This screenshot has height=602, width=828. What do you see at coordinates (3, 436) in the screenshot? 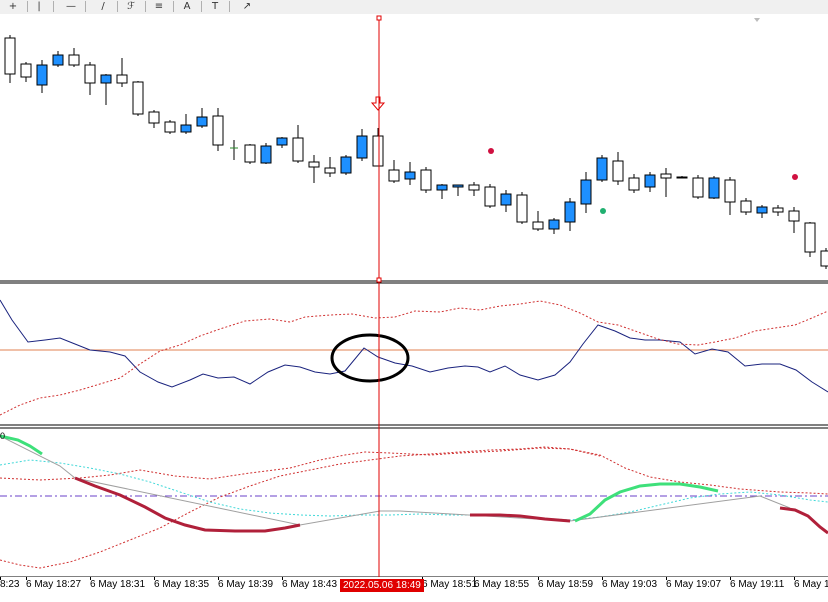
I see `lower-level-label: 0` at bounding box center [3, 436].